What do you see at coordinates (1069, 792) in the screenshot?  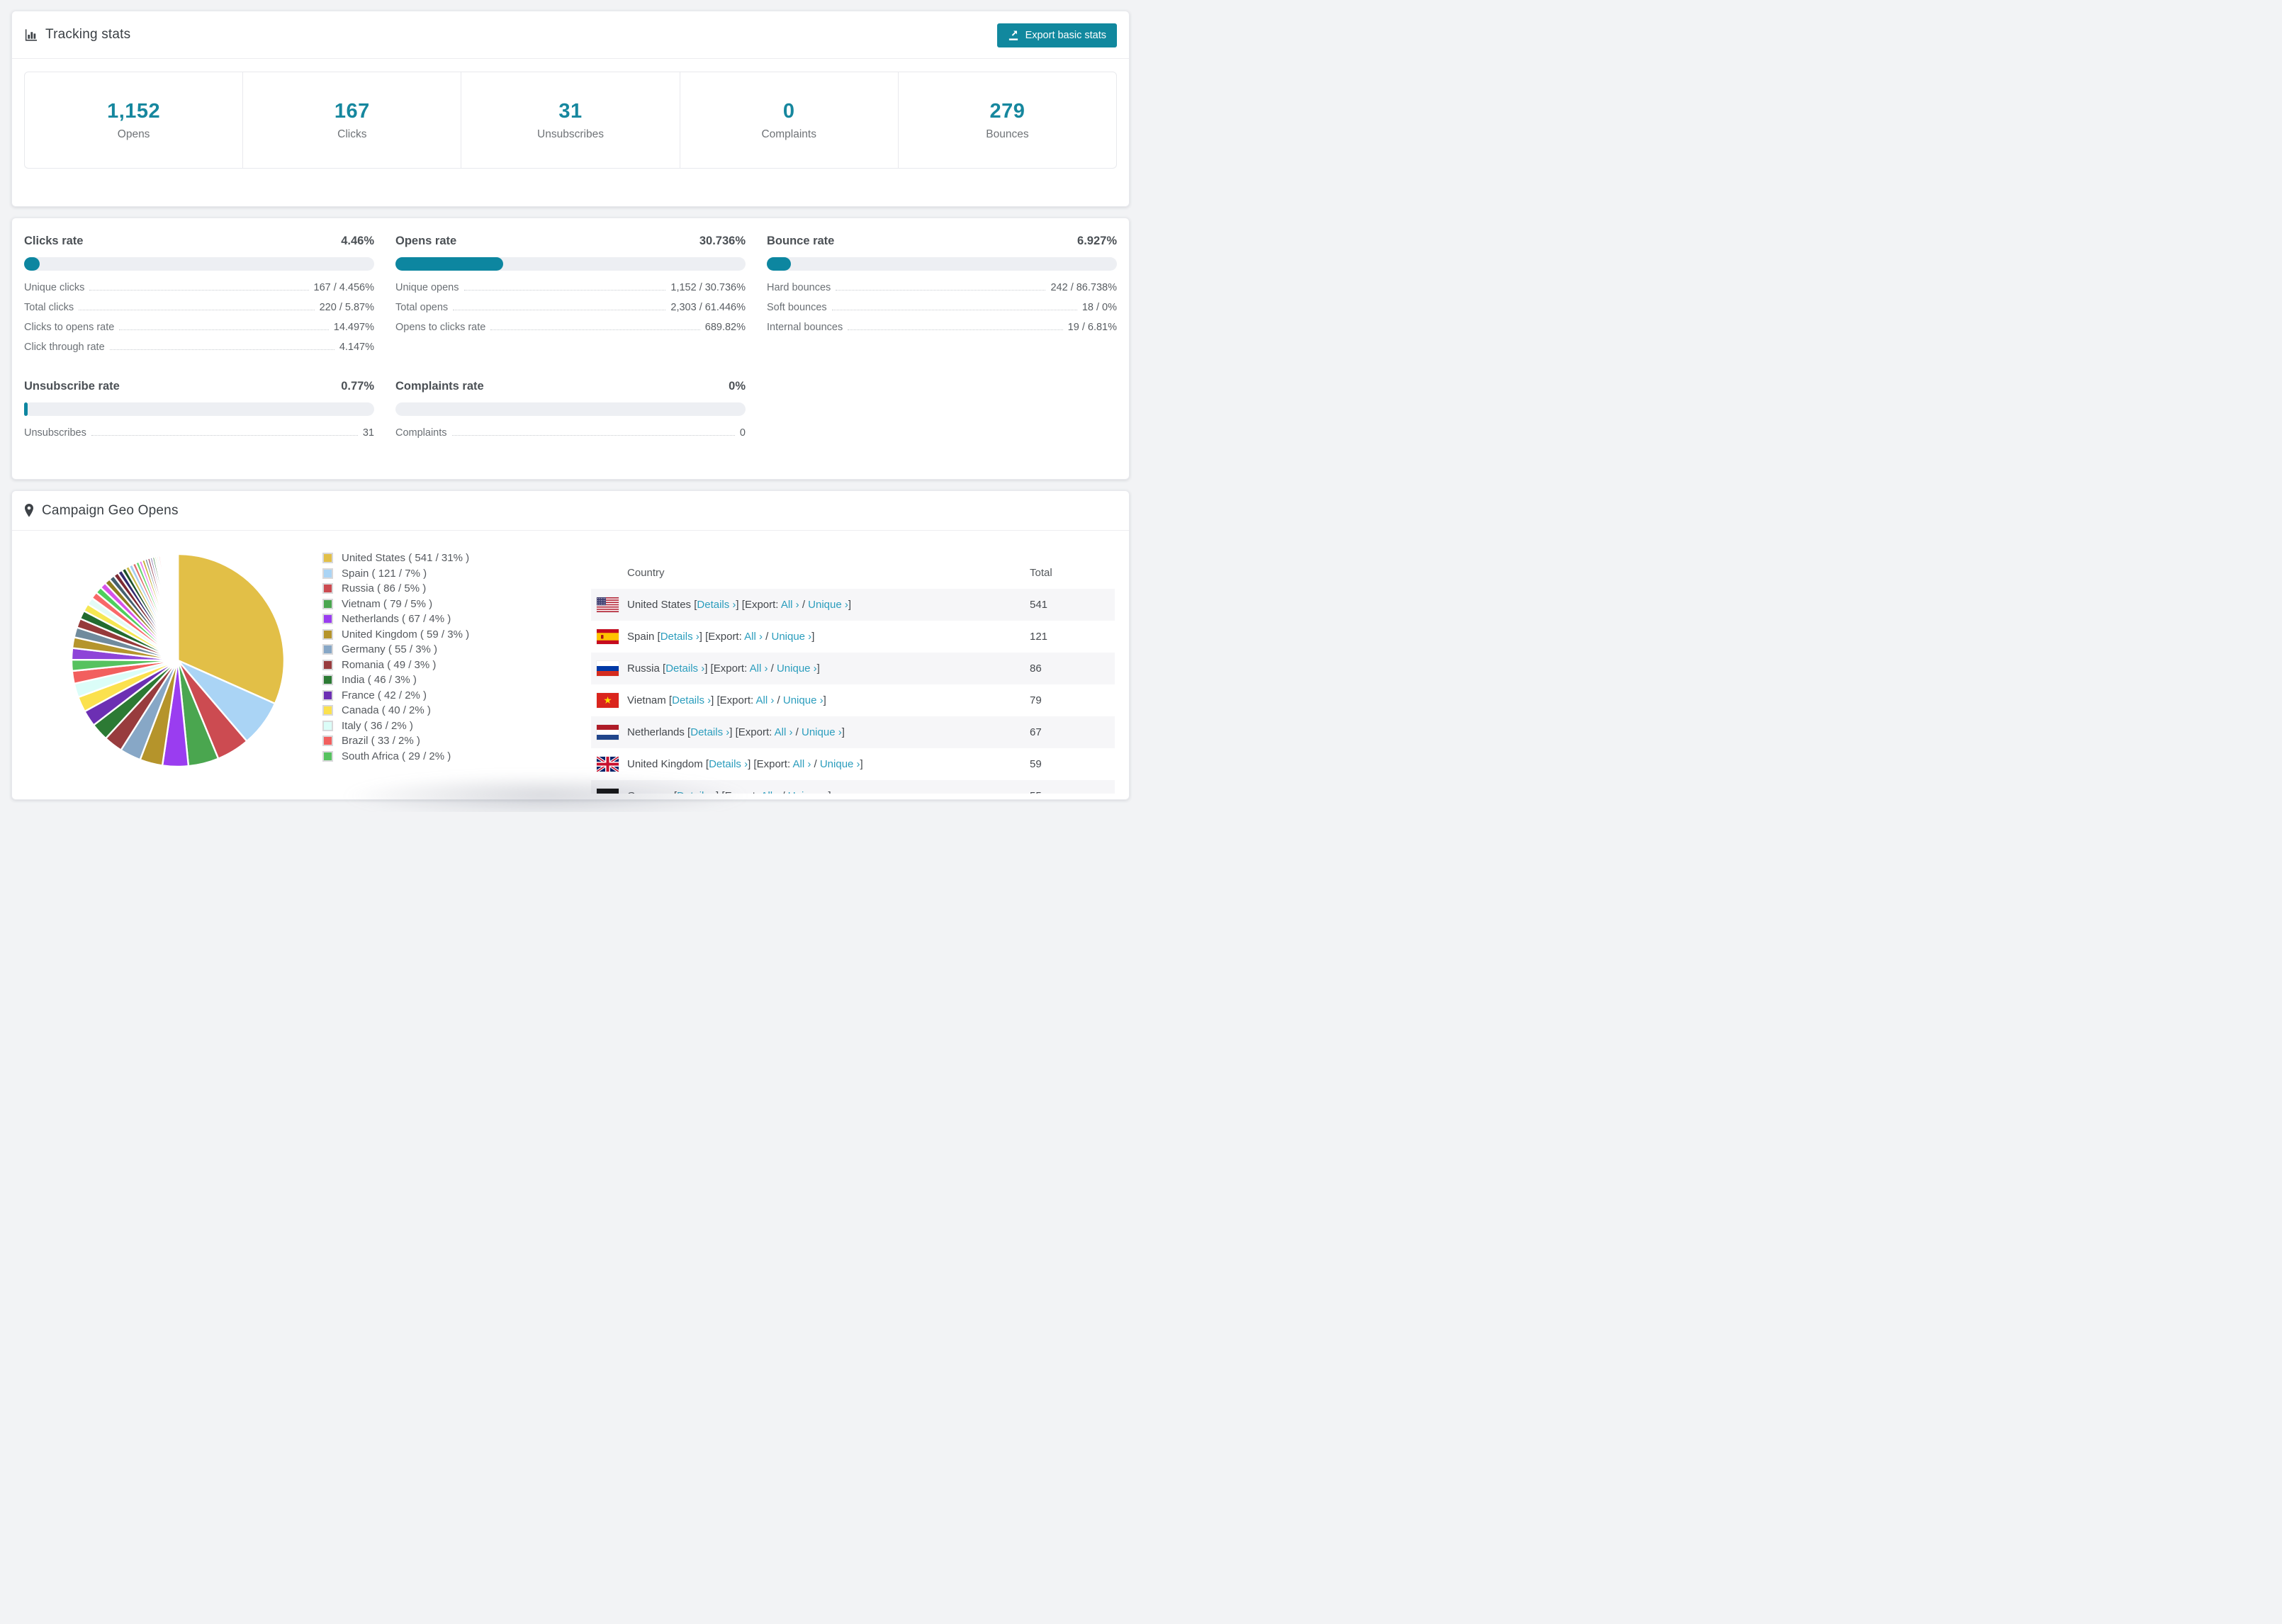 I see `total-value: 55` at bounding box center [1069, 792].